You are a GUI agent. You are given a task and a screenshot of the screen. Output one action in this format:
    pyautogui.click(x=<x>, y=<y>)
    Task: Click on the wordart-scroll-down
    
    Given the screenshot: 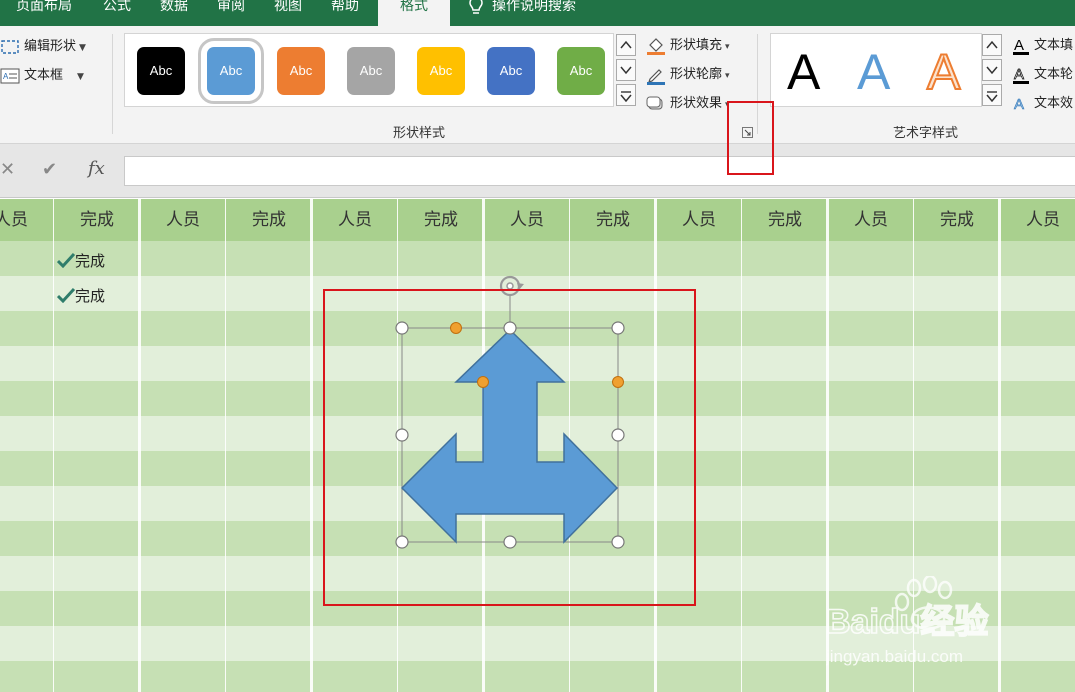 What is the action you would take?
    pyautogui.click(x=992, y=70)
    